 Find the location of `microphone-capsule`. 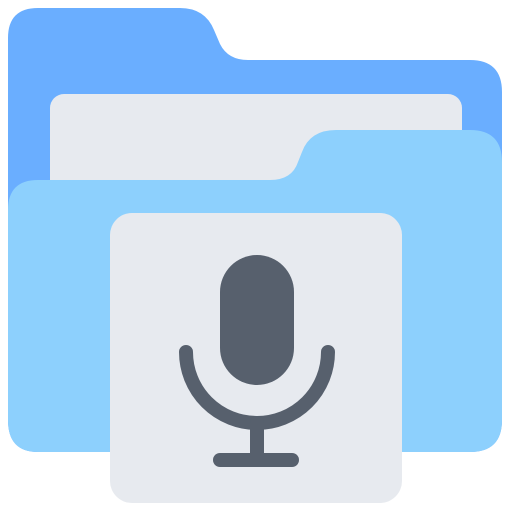

microphone-capsule is located at coordinates (257, 320).